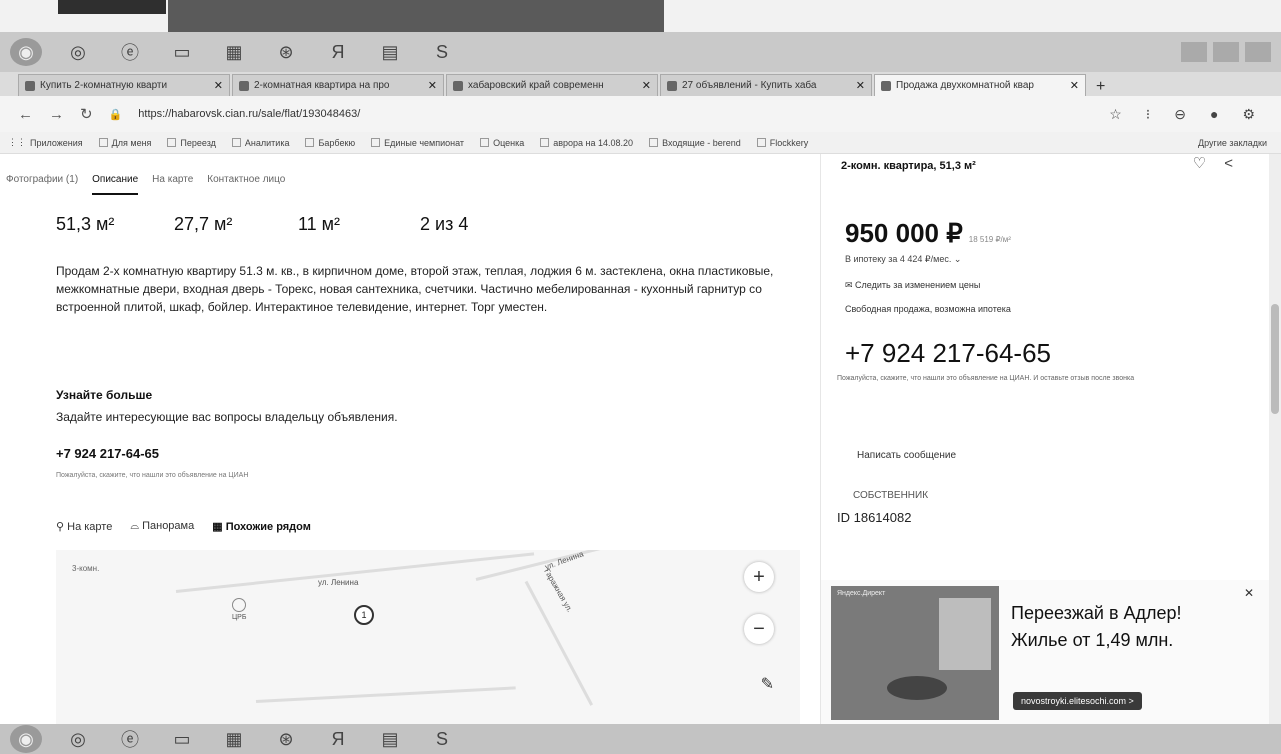 This screenshot has height=754, width=1281. What do you see at coordinates (124, 143) in the screenshot?
I see `bookmark-item: Для меня` at bounding box center [124, 143].